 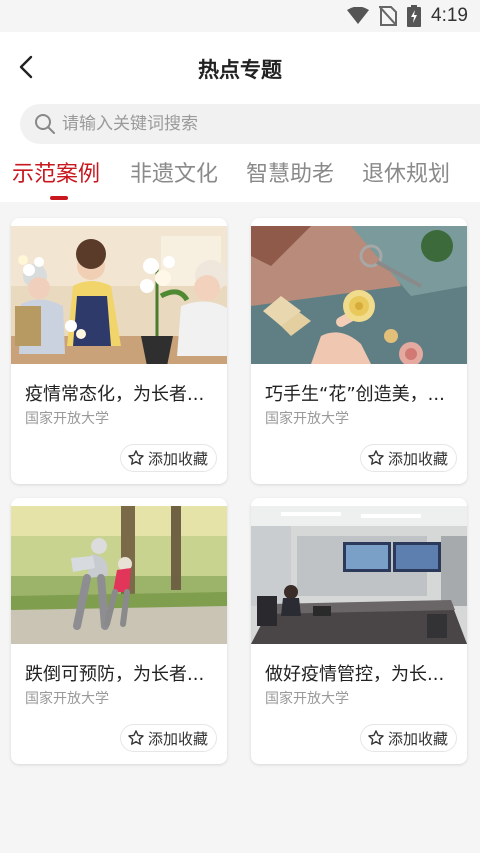 What do you see at coordinates (388, 16) in the screenshot?
I see `no-sim-icon` at bounding box center [388, 16].